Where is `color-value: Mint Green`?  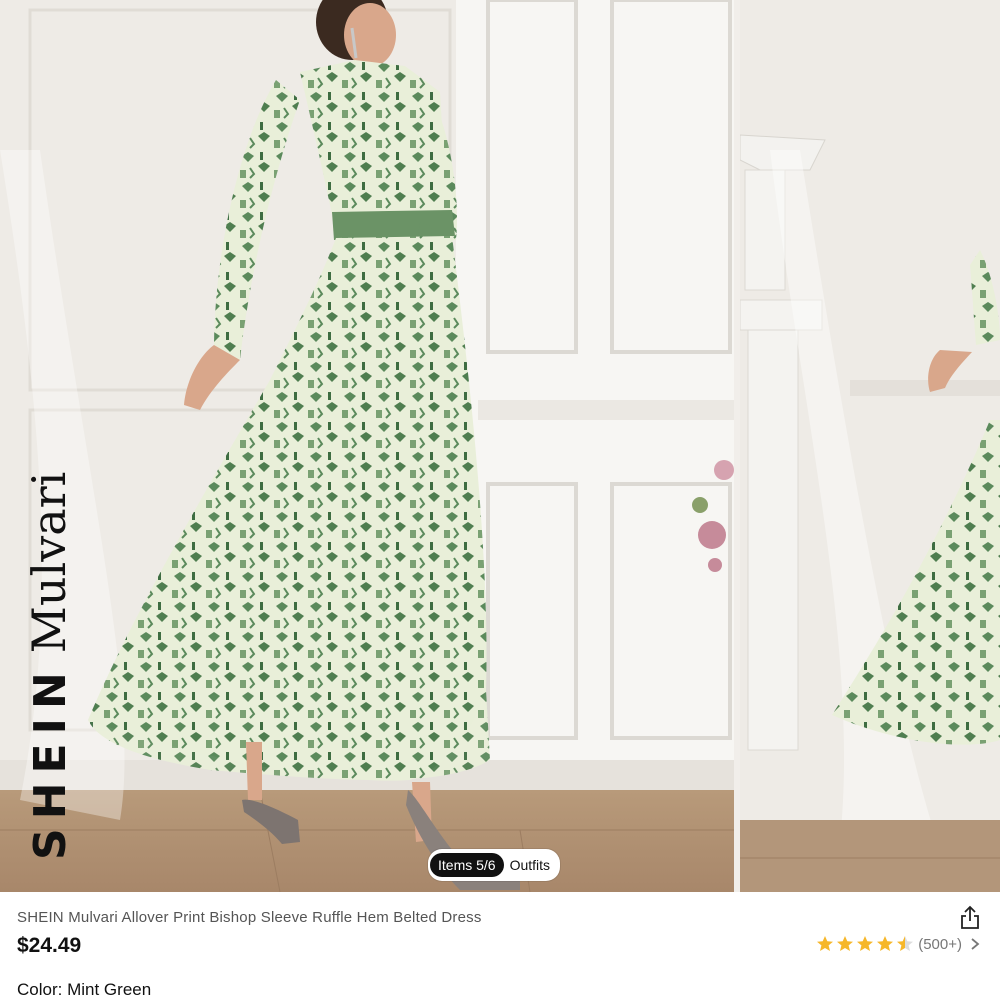 color-value: Mint Green is located at coordinates (109, 989).